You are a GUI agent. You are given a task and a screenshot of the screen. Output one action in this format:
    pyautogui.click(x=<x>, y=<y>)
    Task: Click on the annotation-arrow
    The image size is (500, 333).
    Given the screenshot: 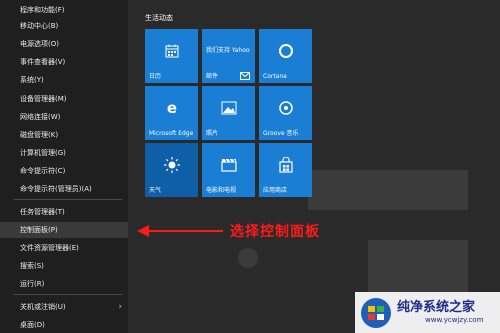 What is the action you would take?
    pyautogui.click(x=180, y=231)
    